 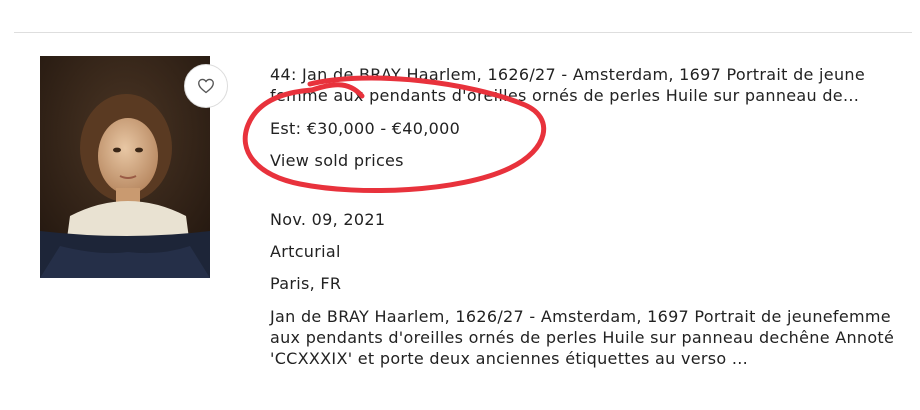 What do you see at coordinates (365, 128) in the screenshot?
I see `lot-estimate: Est: €30,000 - €40,000` at bounding box center [365, 128].